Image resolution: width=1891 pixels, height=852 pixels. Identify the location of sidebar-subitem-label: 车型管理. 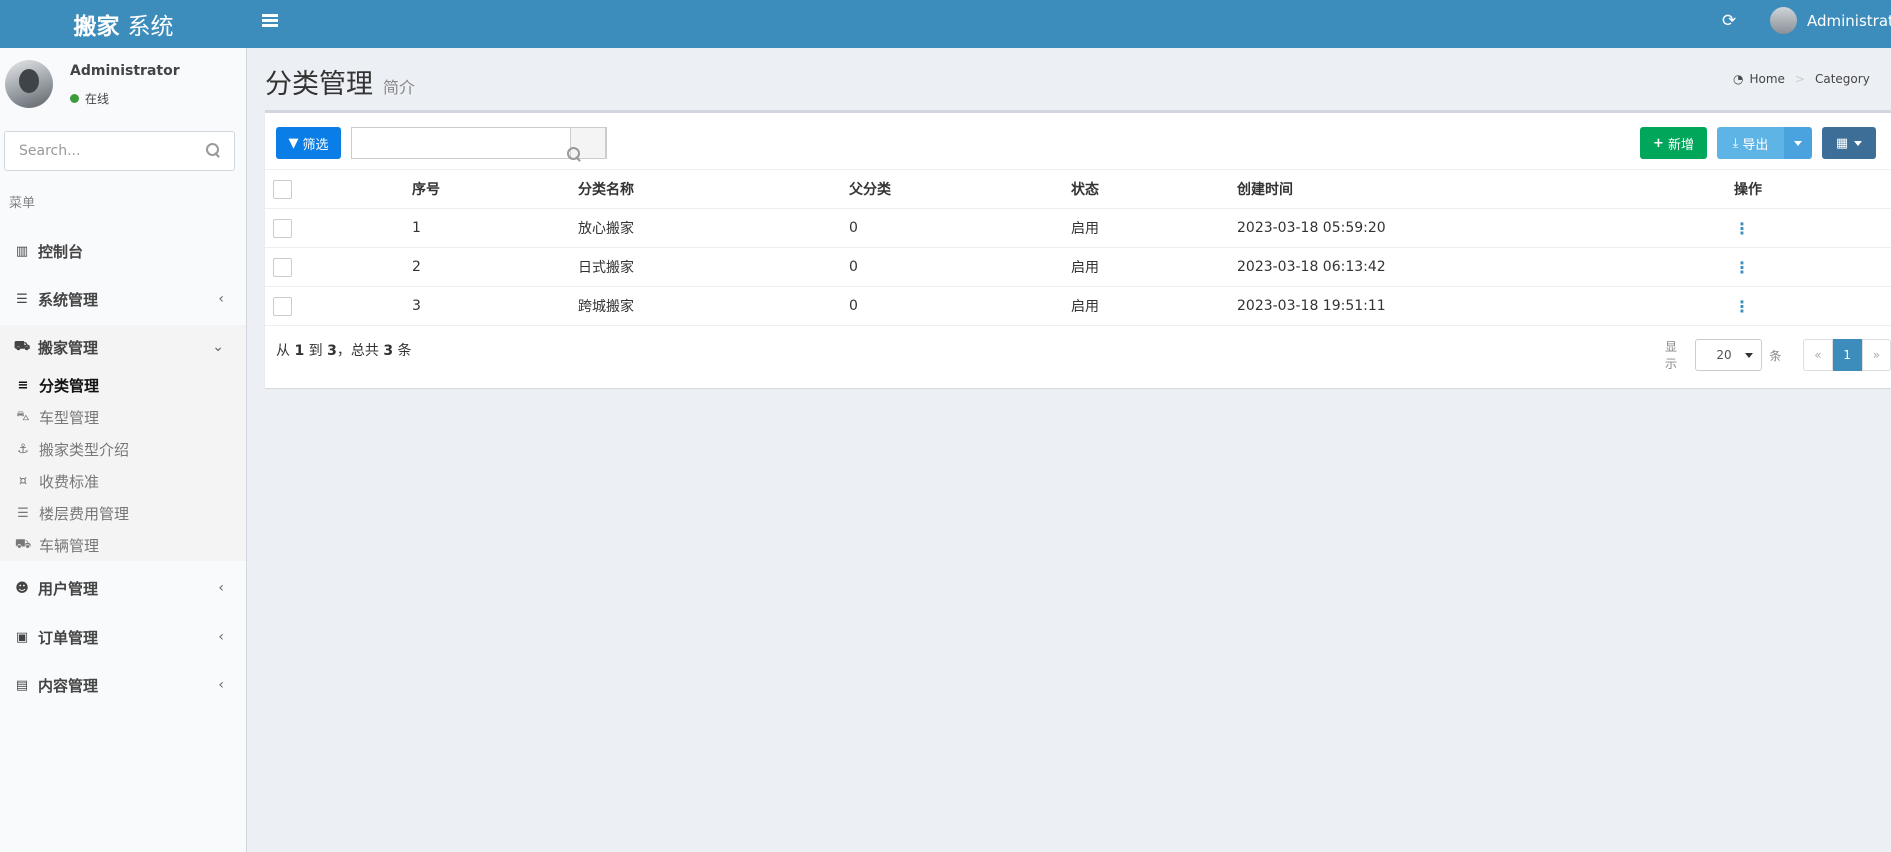
(69, 417).